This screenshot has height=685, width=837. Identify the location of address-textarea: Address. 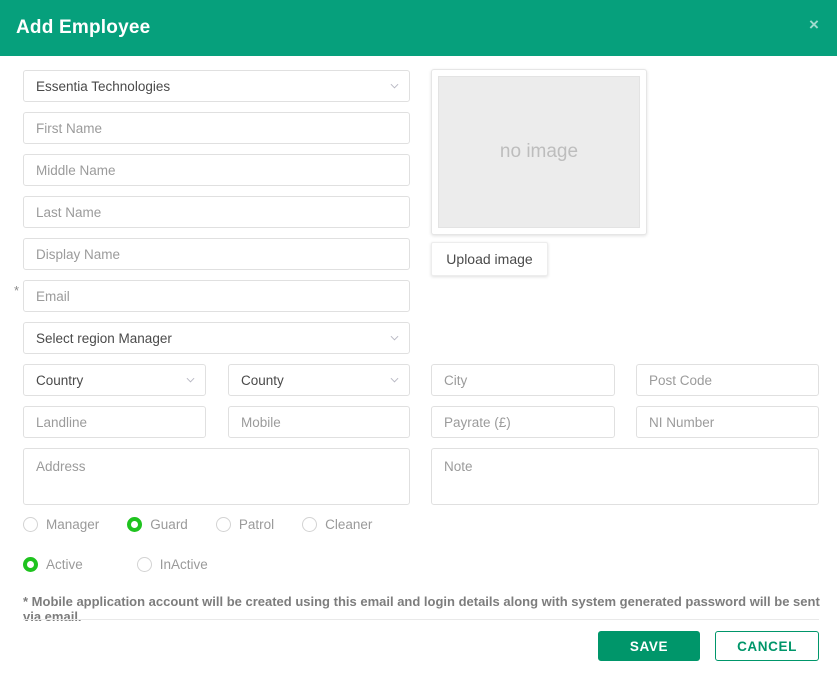
(216, 476).